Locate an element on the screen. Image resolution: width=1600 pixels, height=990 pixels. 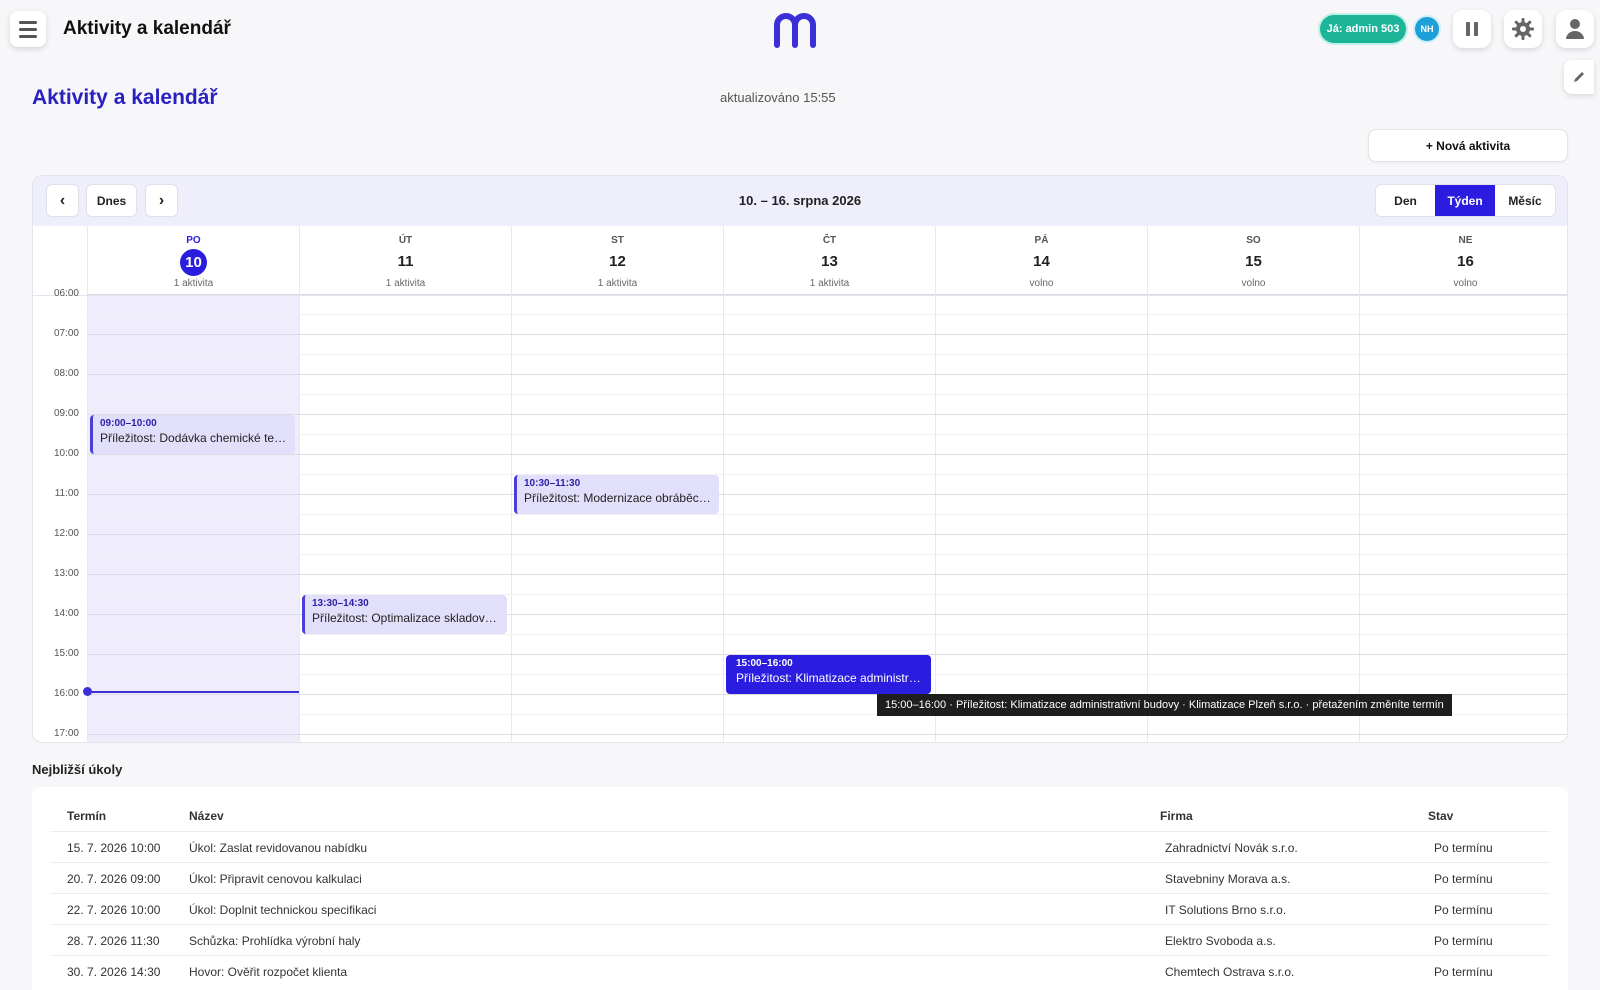
day-header-0: PO 10 1 aktivita is located at coordinates (193, 261).